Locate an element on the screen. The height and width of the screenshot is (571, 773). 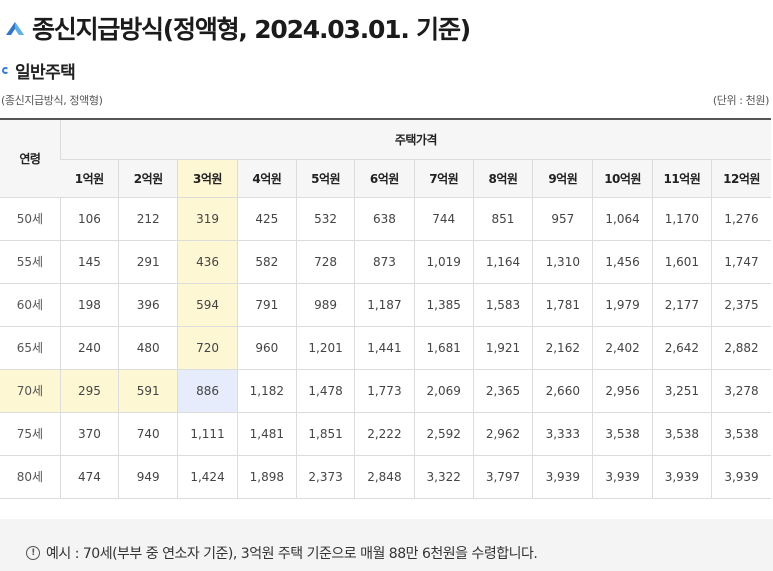
value-cell: 1,481 is located at coordinates (266, 434).